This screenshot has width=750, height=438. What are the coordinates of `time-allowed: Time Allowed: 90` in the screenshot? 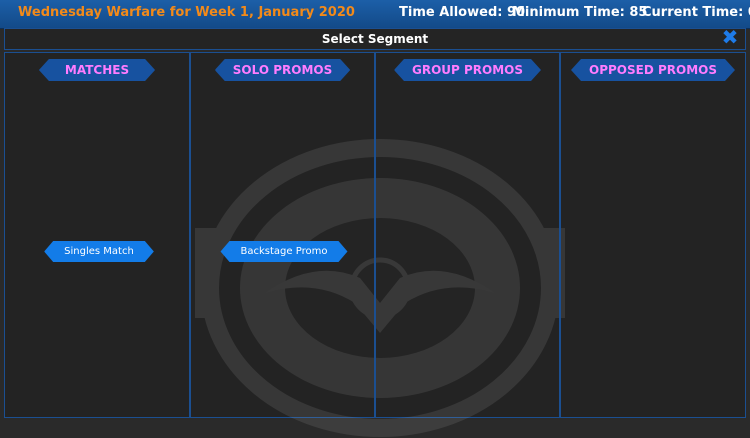 It's located at (462, 12).